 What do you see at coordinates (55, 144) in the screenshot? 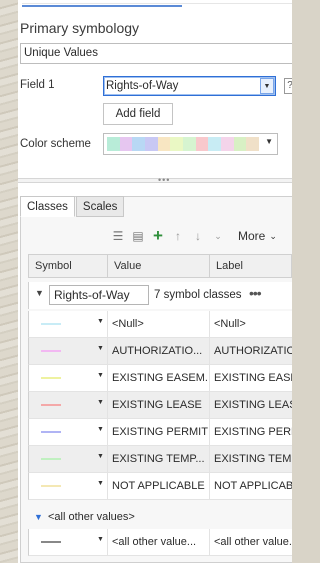
I see `color-scheme-label: Color scheme` at bounding box center [55, 144].